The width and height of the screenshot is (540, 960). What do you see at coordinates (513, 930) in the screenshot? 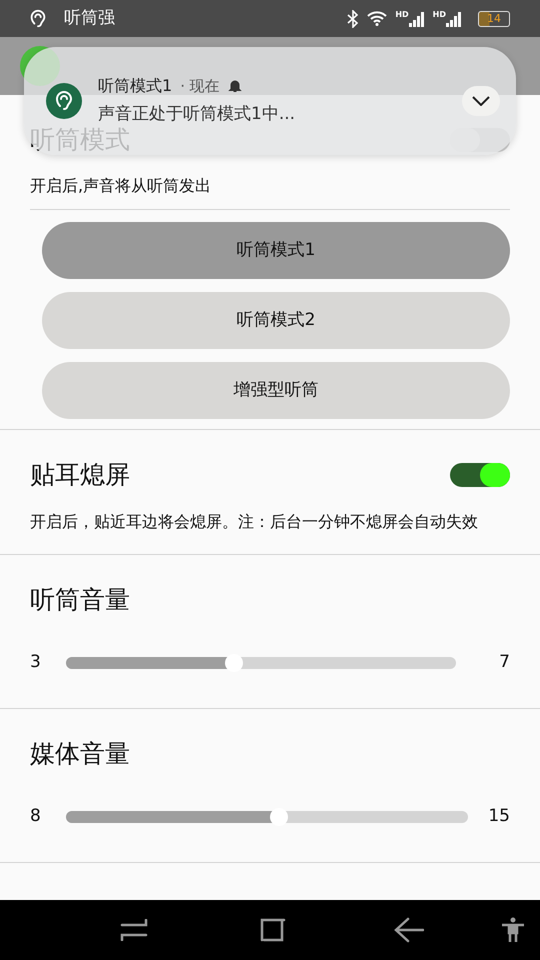
I see `accessibility-icon` at bounding box center [513, 930].